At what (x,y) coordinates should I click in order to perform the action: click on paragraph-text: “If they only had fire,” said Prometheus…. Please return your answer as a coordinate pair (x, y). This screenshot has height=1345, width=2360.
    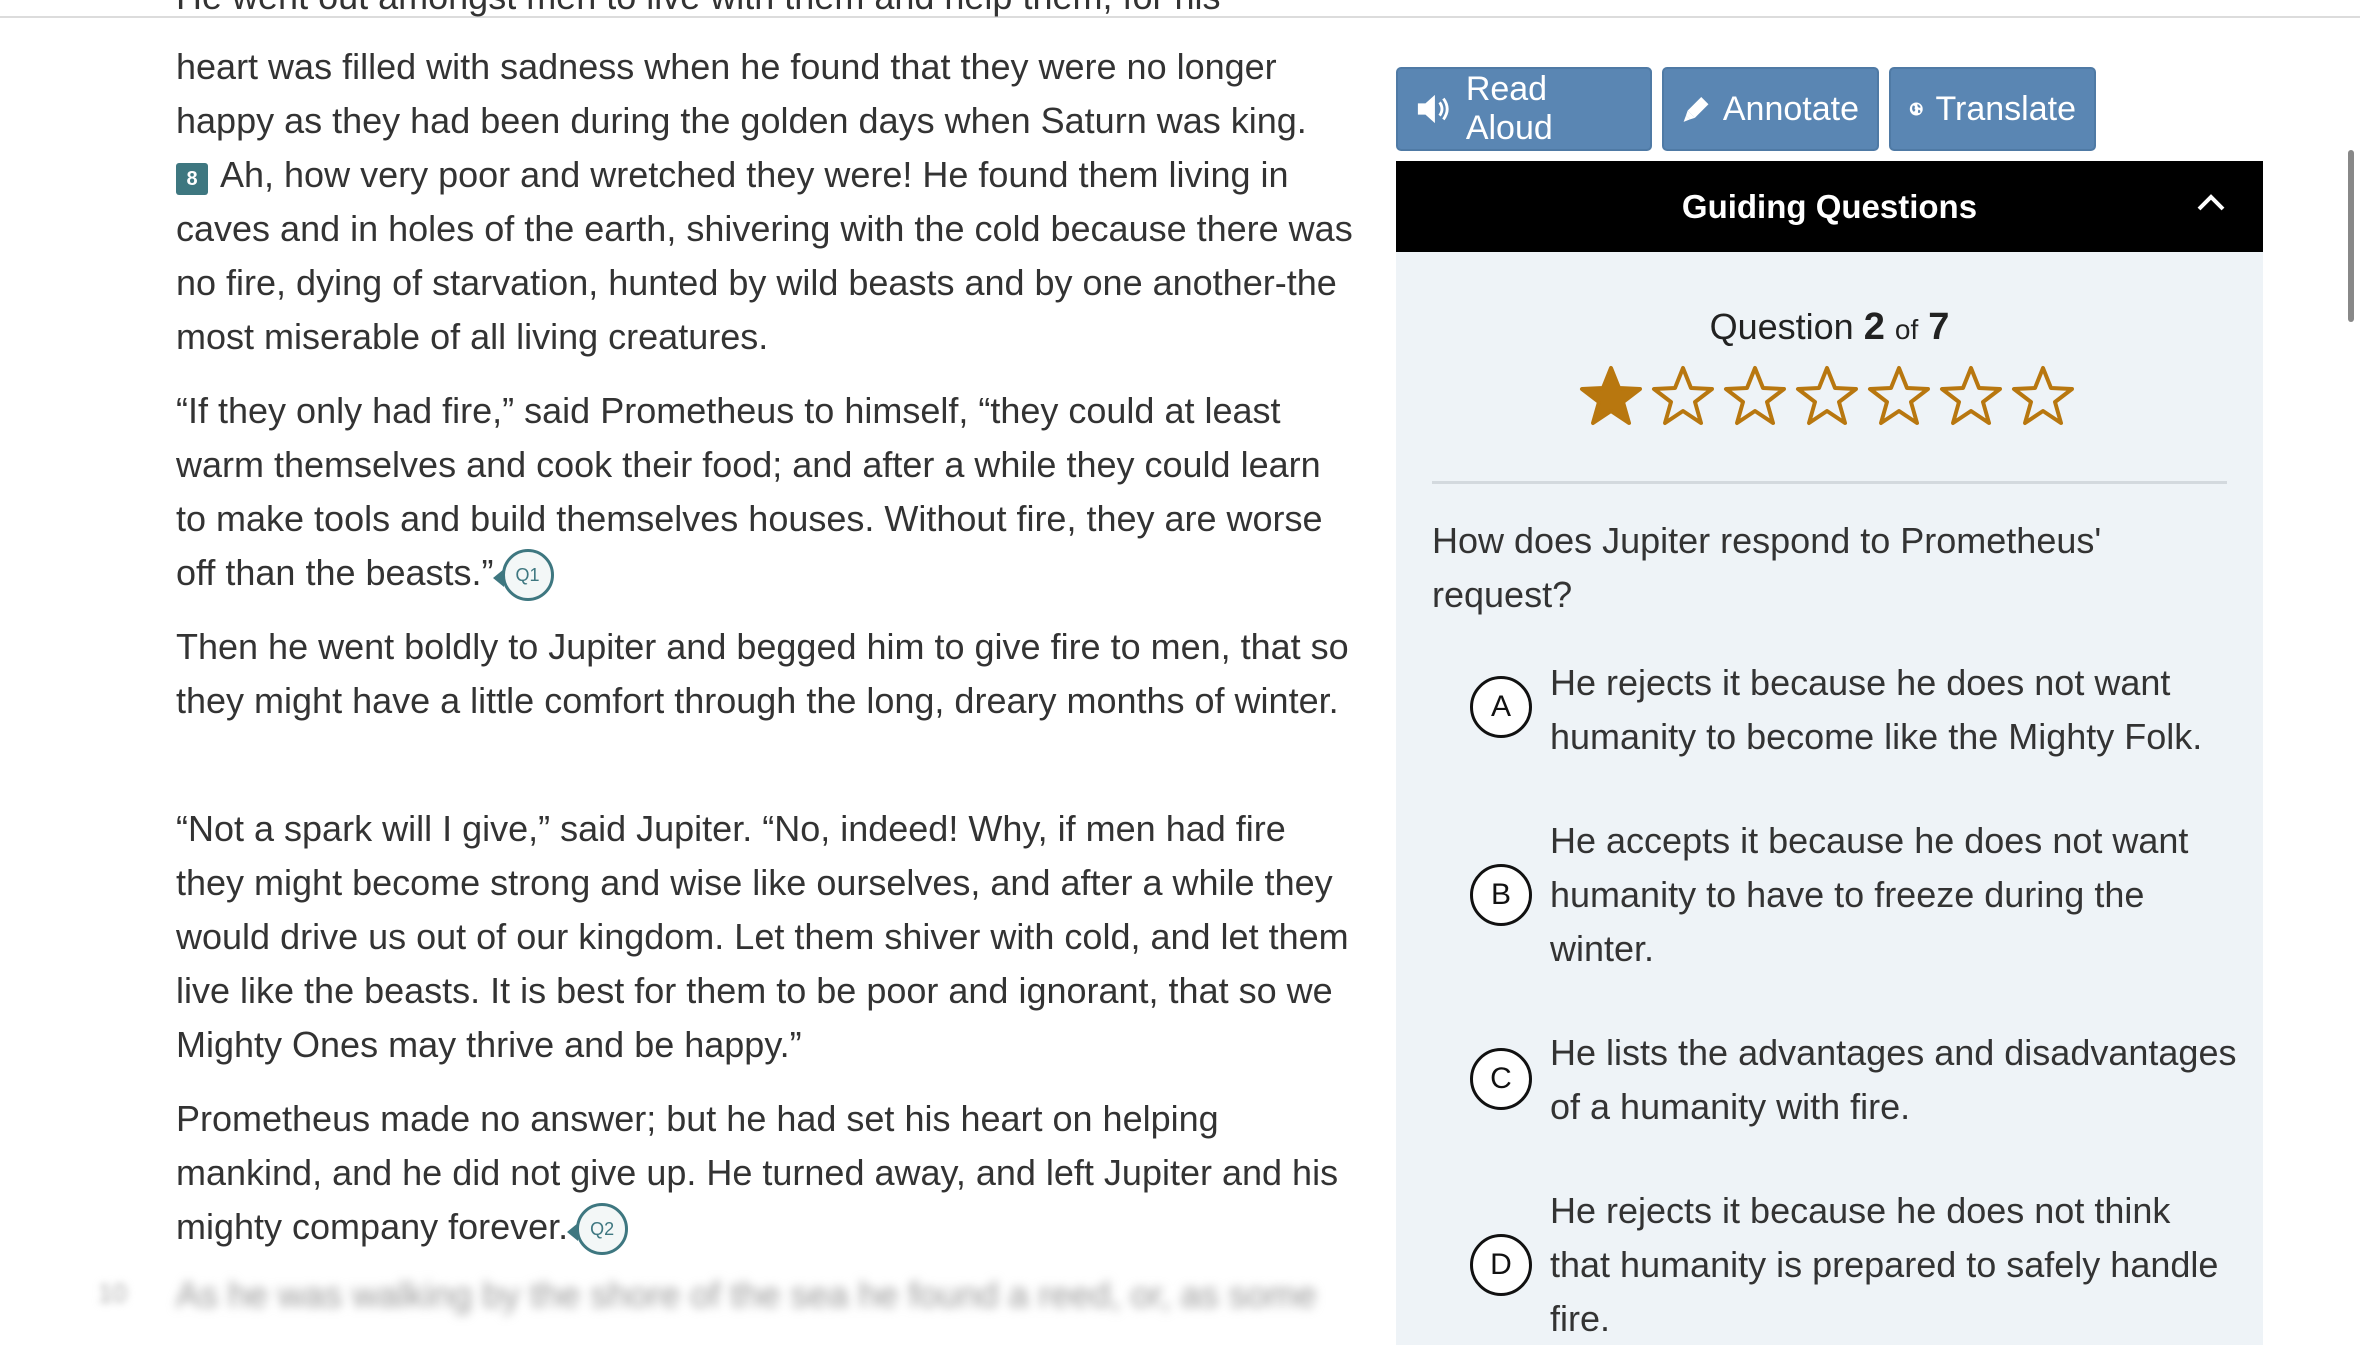
    Looking at the image, I should click on (749, 491).